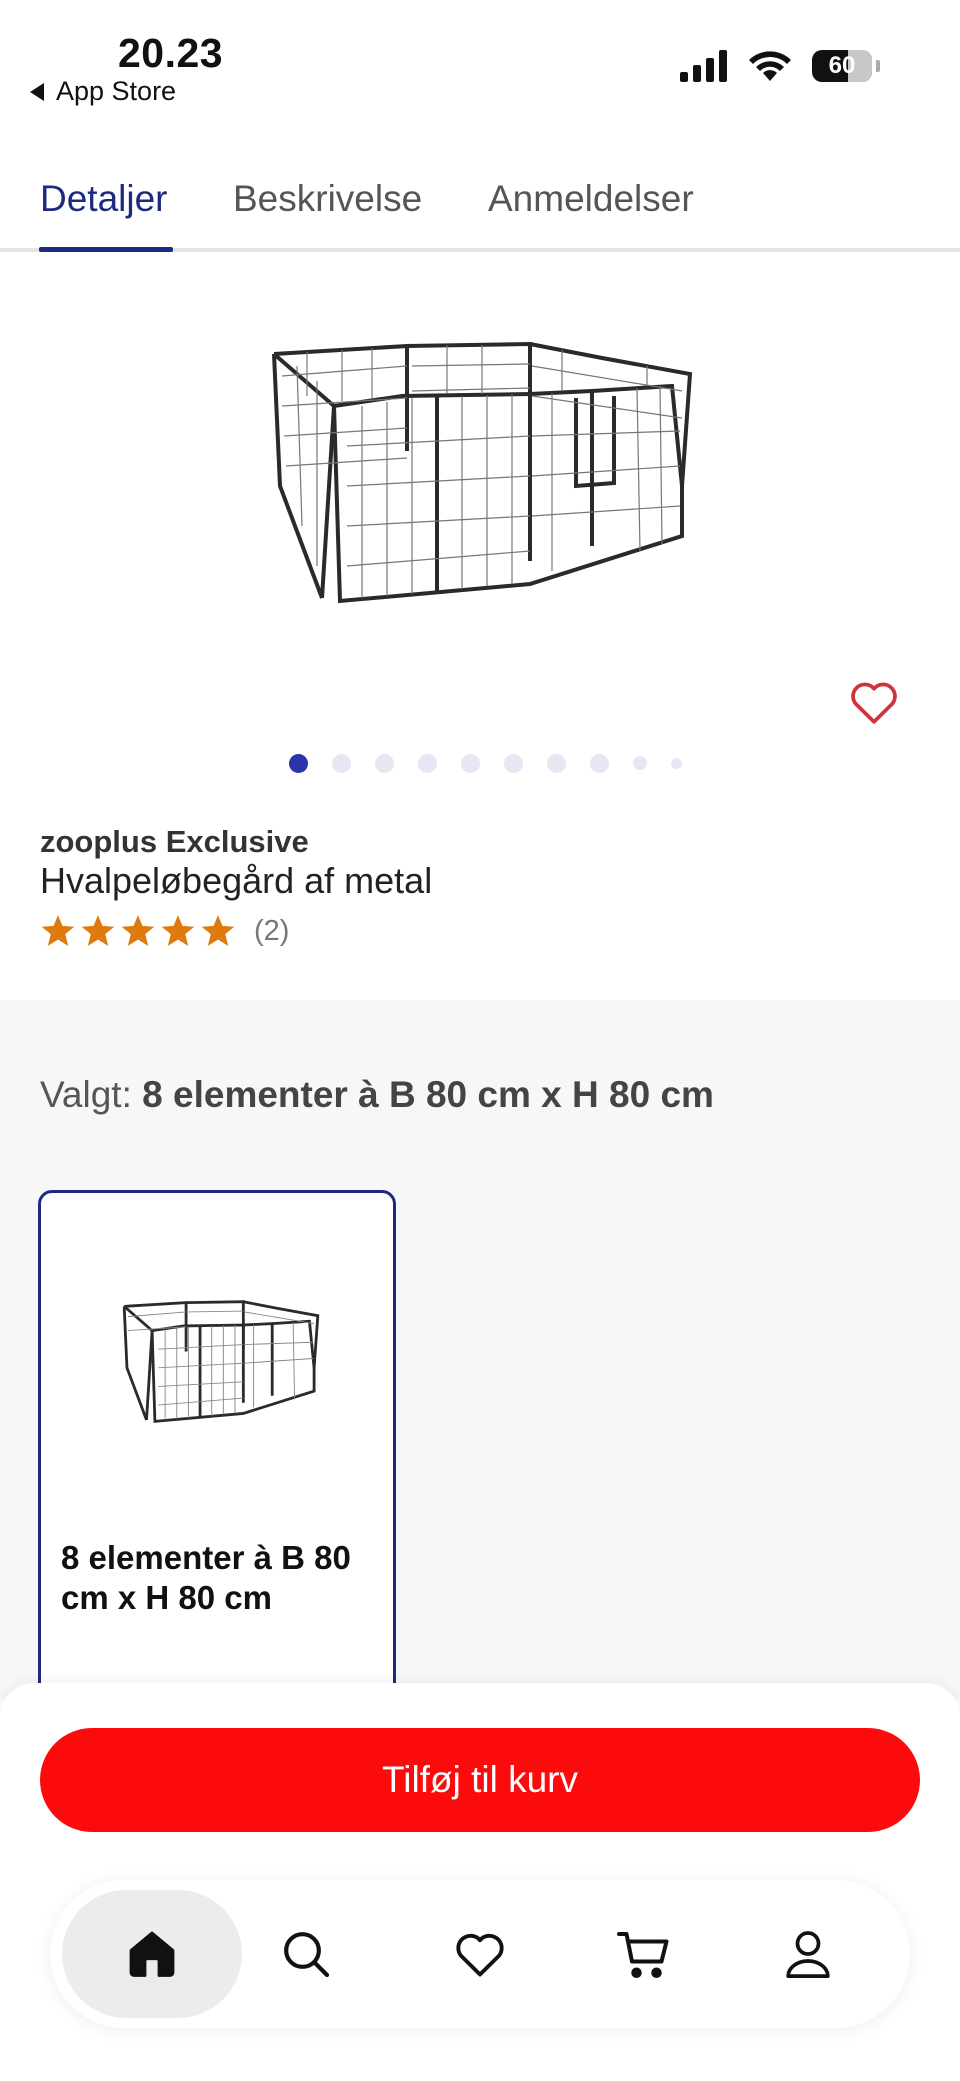 This screenshot has width=960, height=2081. Describe the element at coordinates (480, 206) in the screenshot. I see `product-tabs: Detaljer Beskrivelse Anmeldelser` at that location.